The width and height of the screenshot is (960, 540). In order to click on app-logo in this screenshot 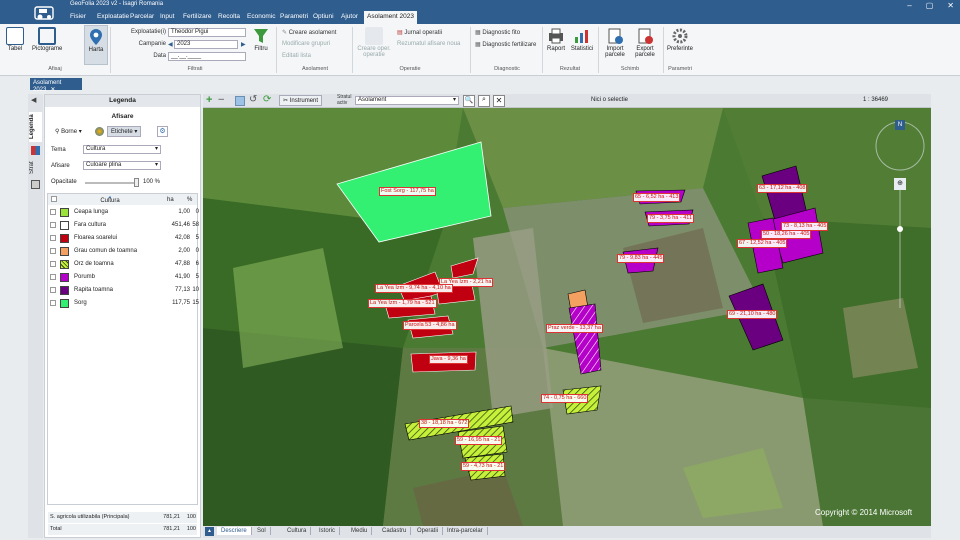, I will do `click(44, 13)`.